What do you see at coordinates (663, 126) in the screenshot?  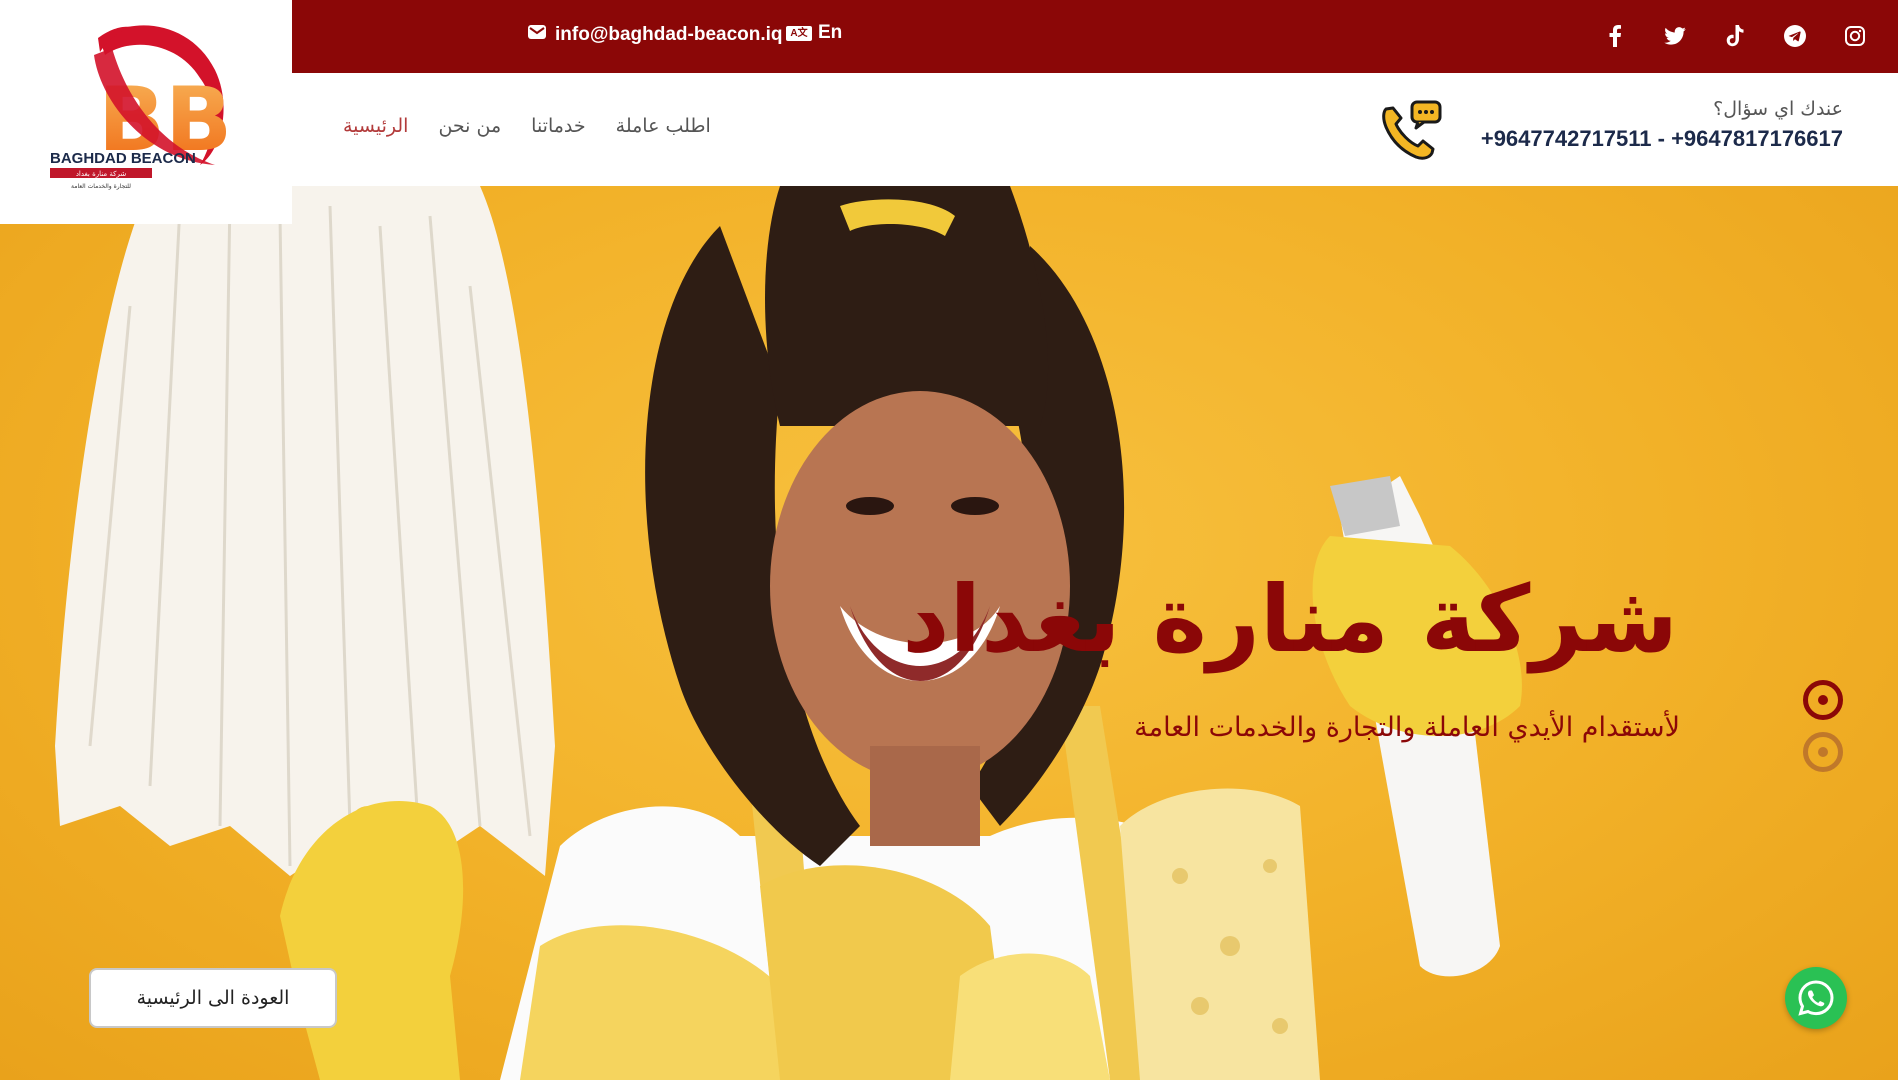 I see `nav-item-request-worker: اطلب عاملة` at bounding box center [663, 126].